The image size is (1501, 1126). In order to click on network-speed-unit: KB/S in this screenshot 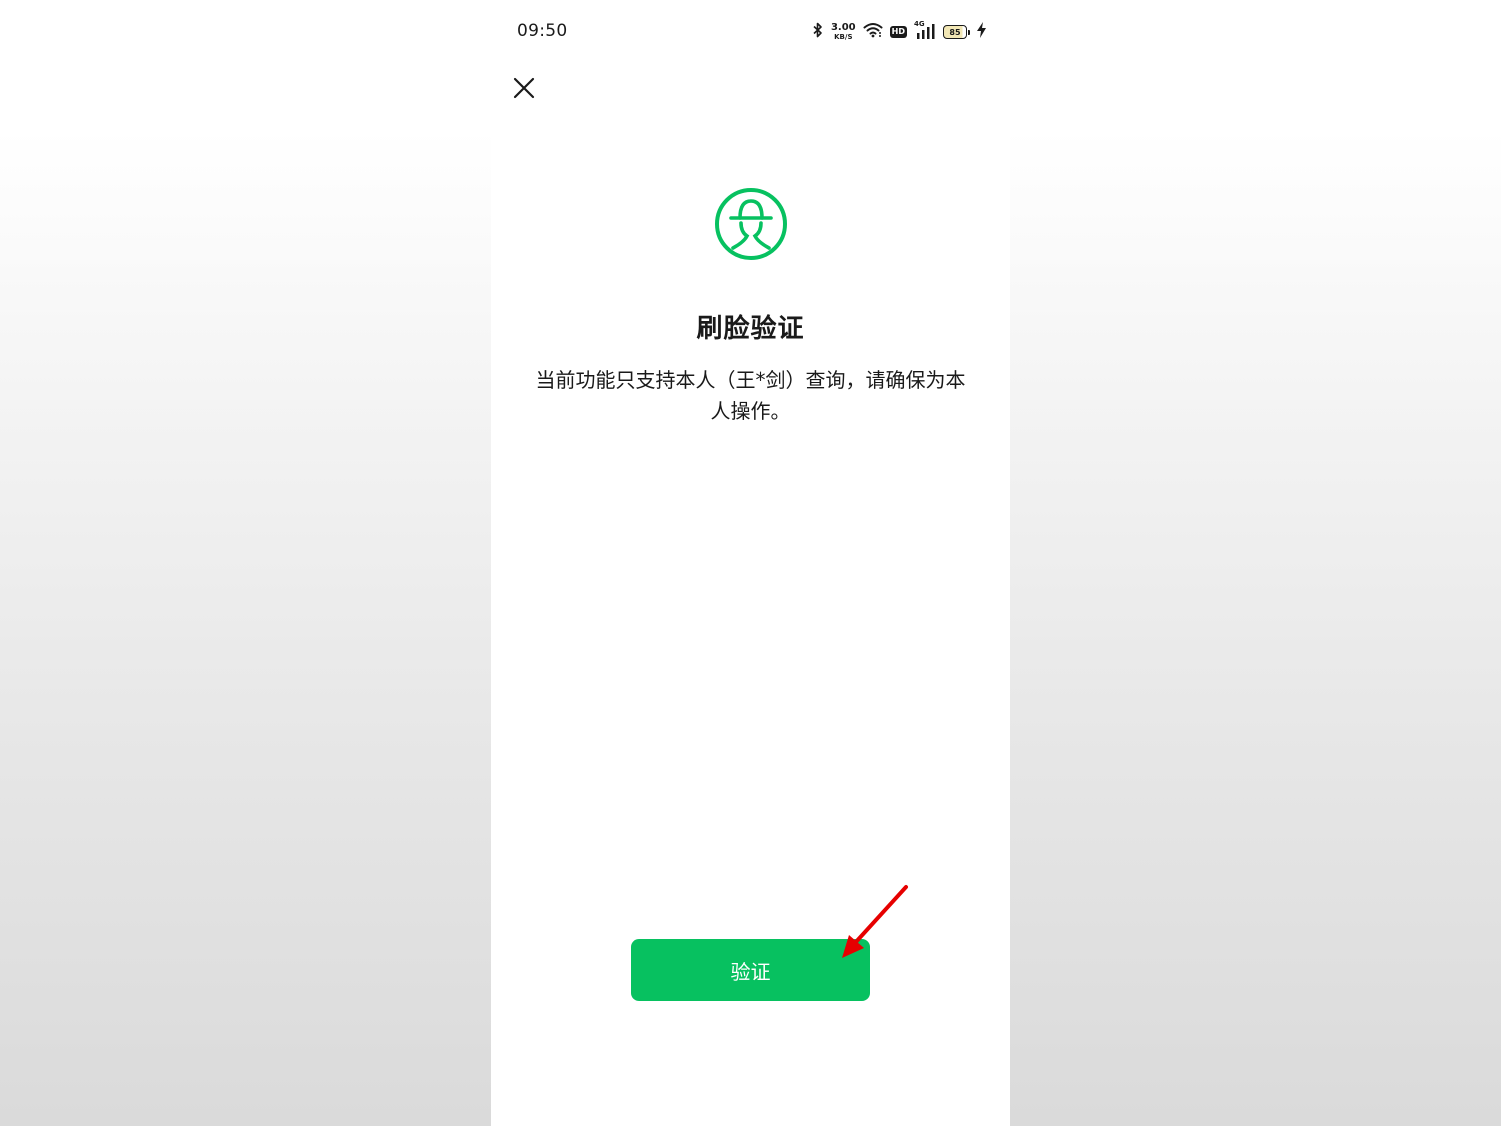, I will do `click(843, 37)`.